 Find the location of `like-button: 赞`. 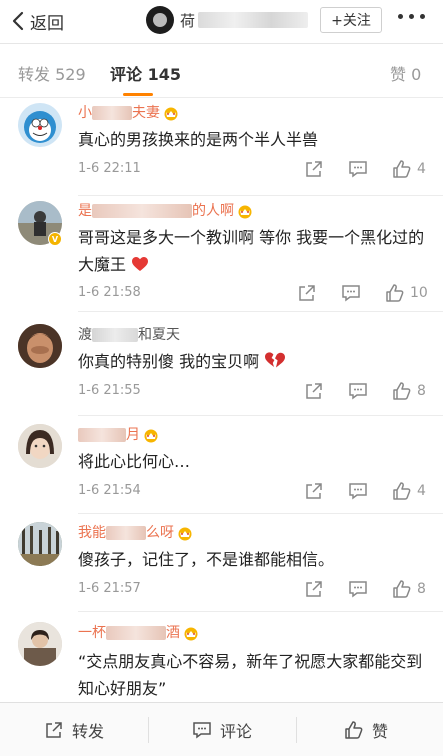

like-button: 赞 is located at coordinates (366, 730).